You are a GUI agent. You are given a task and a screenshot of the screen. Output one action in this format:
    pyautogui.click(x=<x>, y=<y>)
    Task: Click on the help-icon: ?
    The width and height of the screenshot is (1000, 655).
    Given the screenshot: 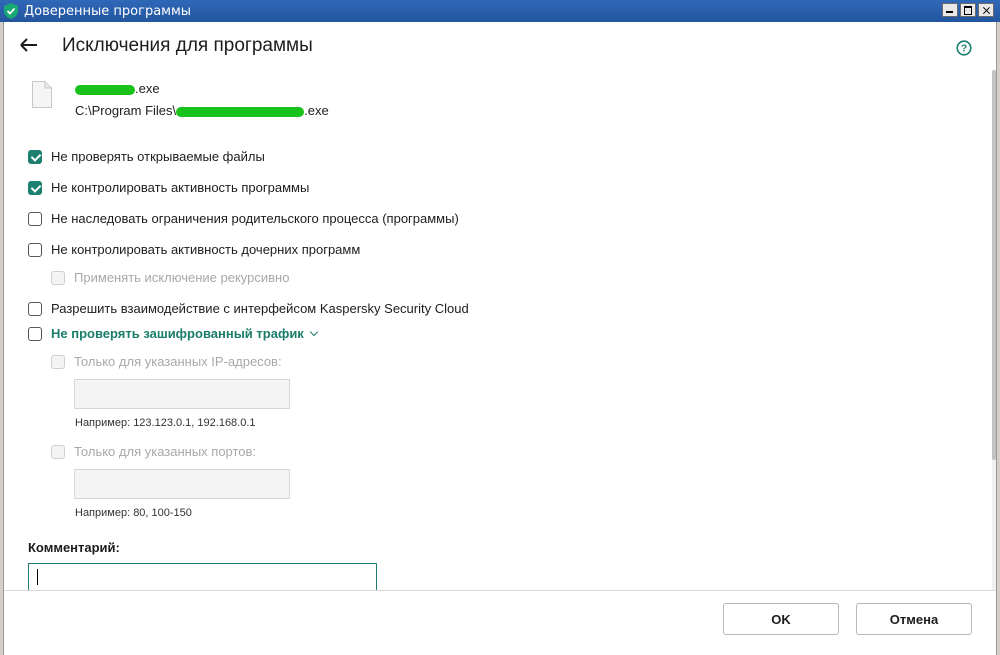 What is the action you would take?
    pyautogui.click(x=964, y=48)
    